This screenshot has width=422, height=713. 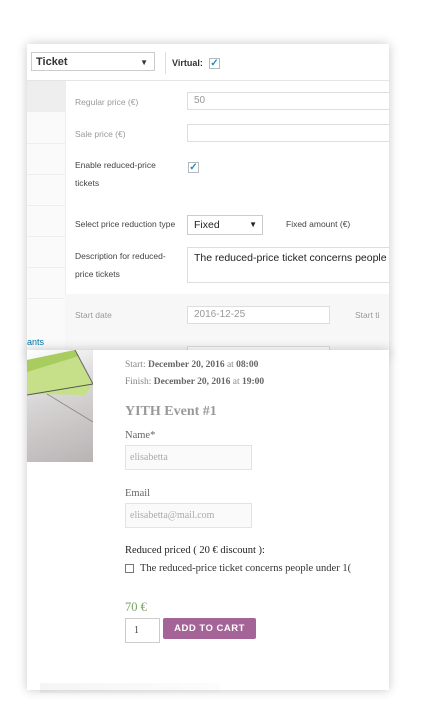 I want to click on event-photo, so click(x=60, y=386).